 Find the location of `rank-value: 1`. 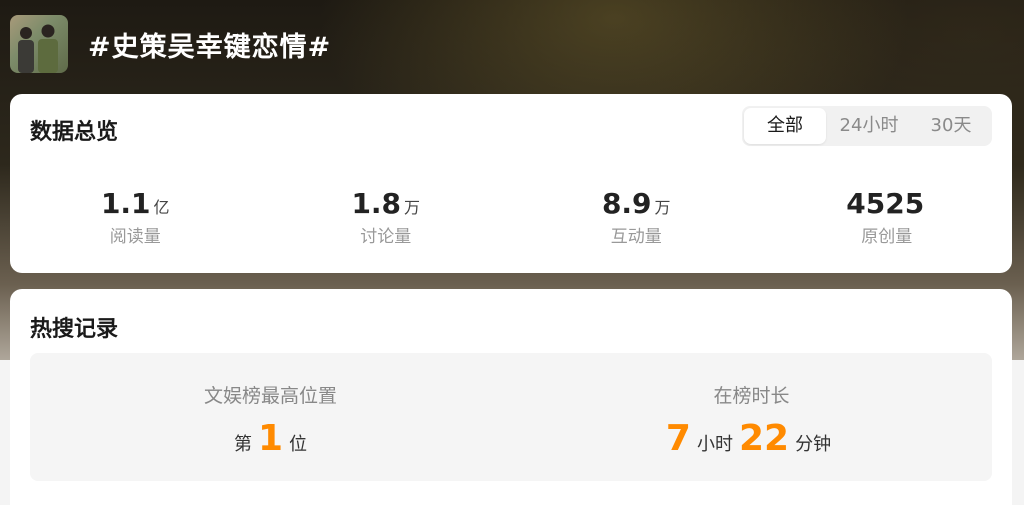

rank-value: 1 is located at coordinates (270, 438).